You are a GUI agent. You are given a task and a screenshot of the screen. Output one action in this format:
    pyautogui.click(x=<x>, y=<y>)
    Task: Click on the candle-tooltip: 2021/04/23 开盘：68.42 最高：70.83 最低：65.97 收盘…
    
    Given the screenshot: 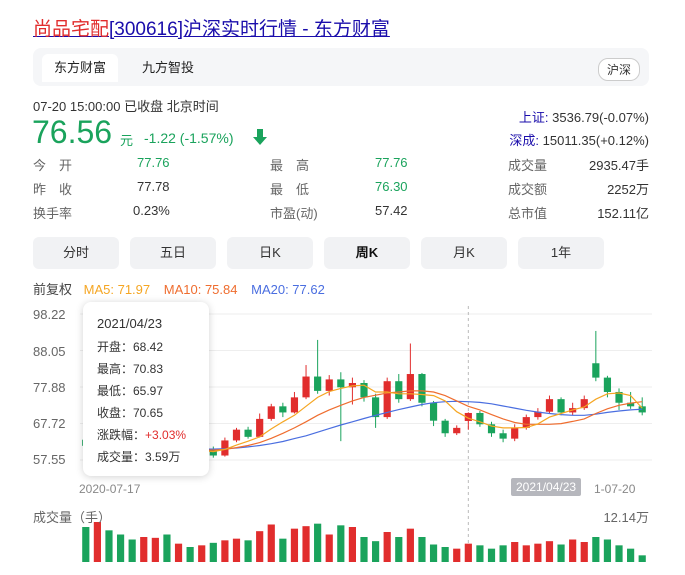 What is the action you would take?
    pyautogui.click(x=146, y=389)
    